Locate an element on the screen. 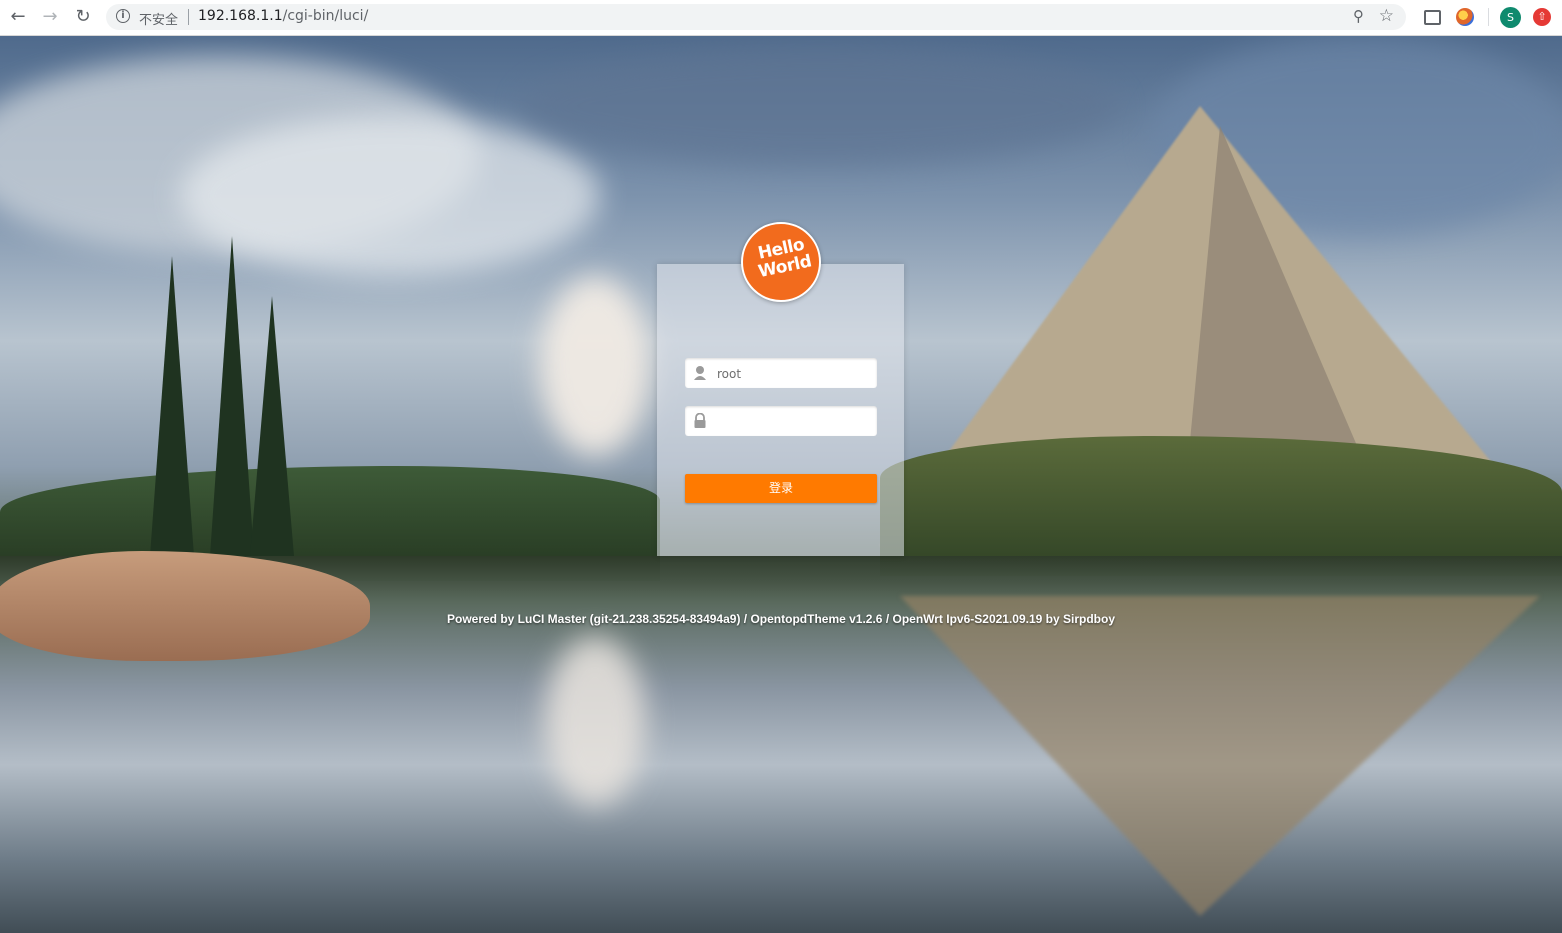 The image size is (1562, 933). toolbar-divider is located at coordinates (1488, 17).